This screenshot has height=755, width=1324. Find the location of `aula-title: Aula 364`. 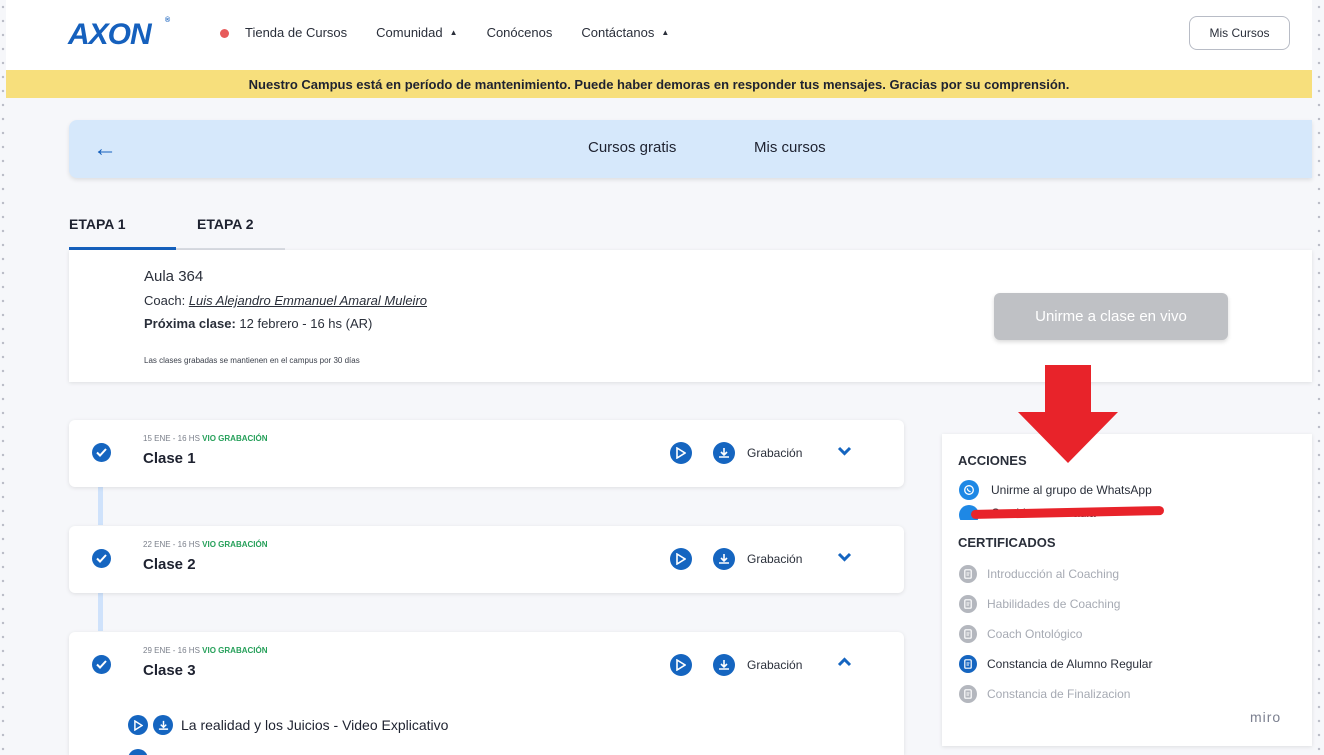

aula-title: Aula 364 is located at coordinates (174, 276).